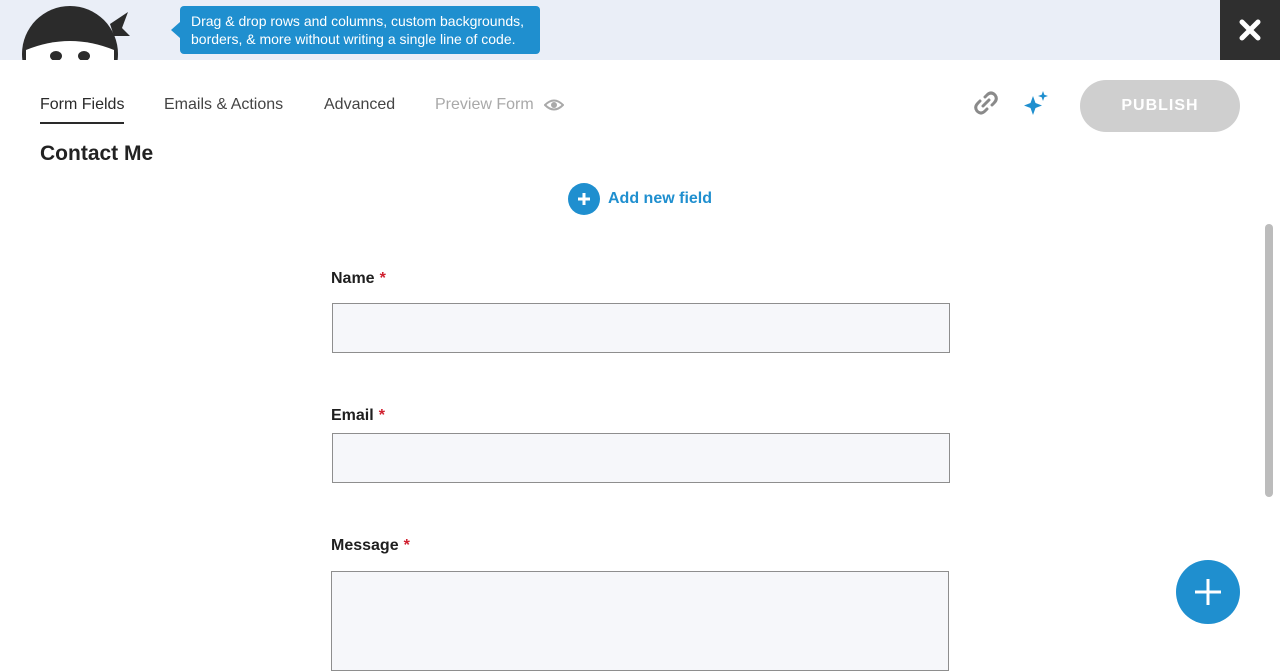 This screenshot has width=1280, height=671. What do you see at coordinates (1036, 103) in the screenshot?
I see `sparkle-icon` at bounding box center [1036, 103].